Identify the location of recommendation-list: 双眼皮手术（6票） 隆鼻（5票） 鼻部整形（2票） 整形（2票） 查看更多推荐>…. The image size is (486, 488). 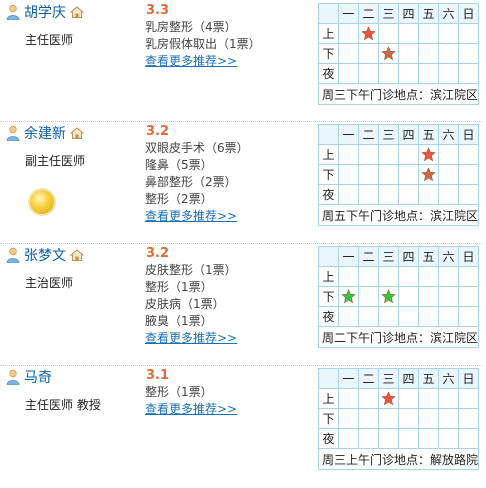
(197, 182).